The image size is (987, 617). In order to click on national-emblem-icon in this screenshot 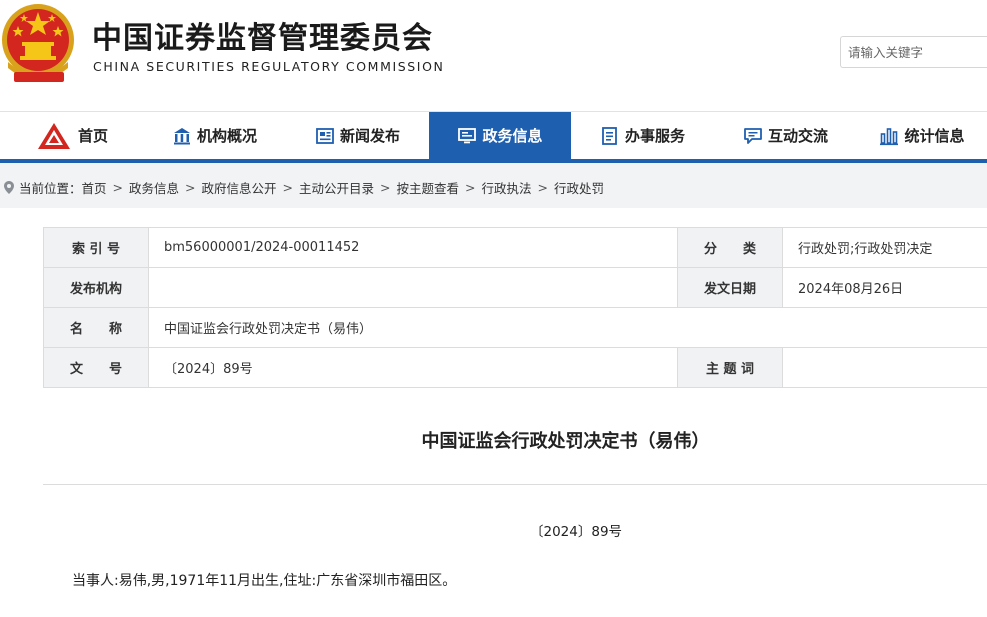, I will do `click(38, 43)`.